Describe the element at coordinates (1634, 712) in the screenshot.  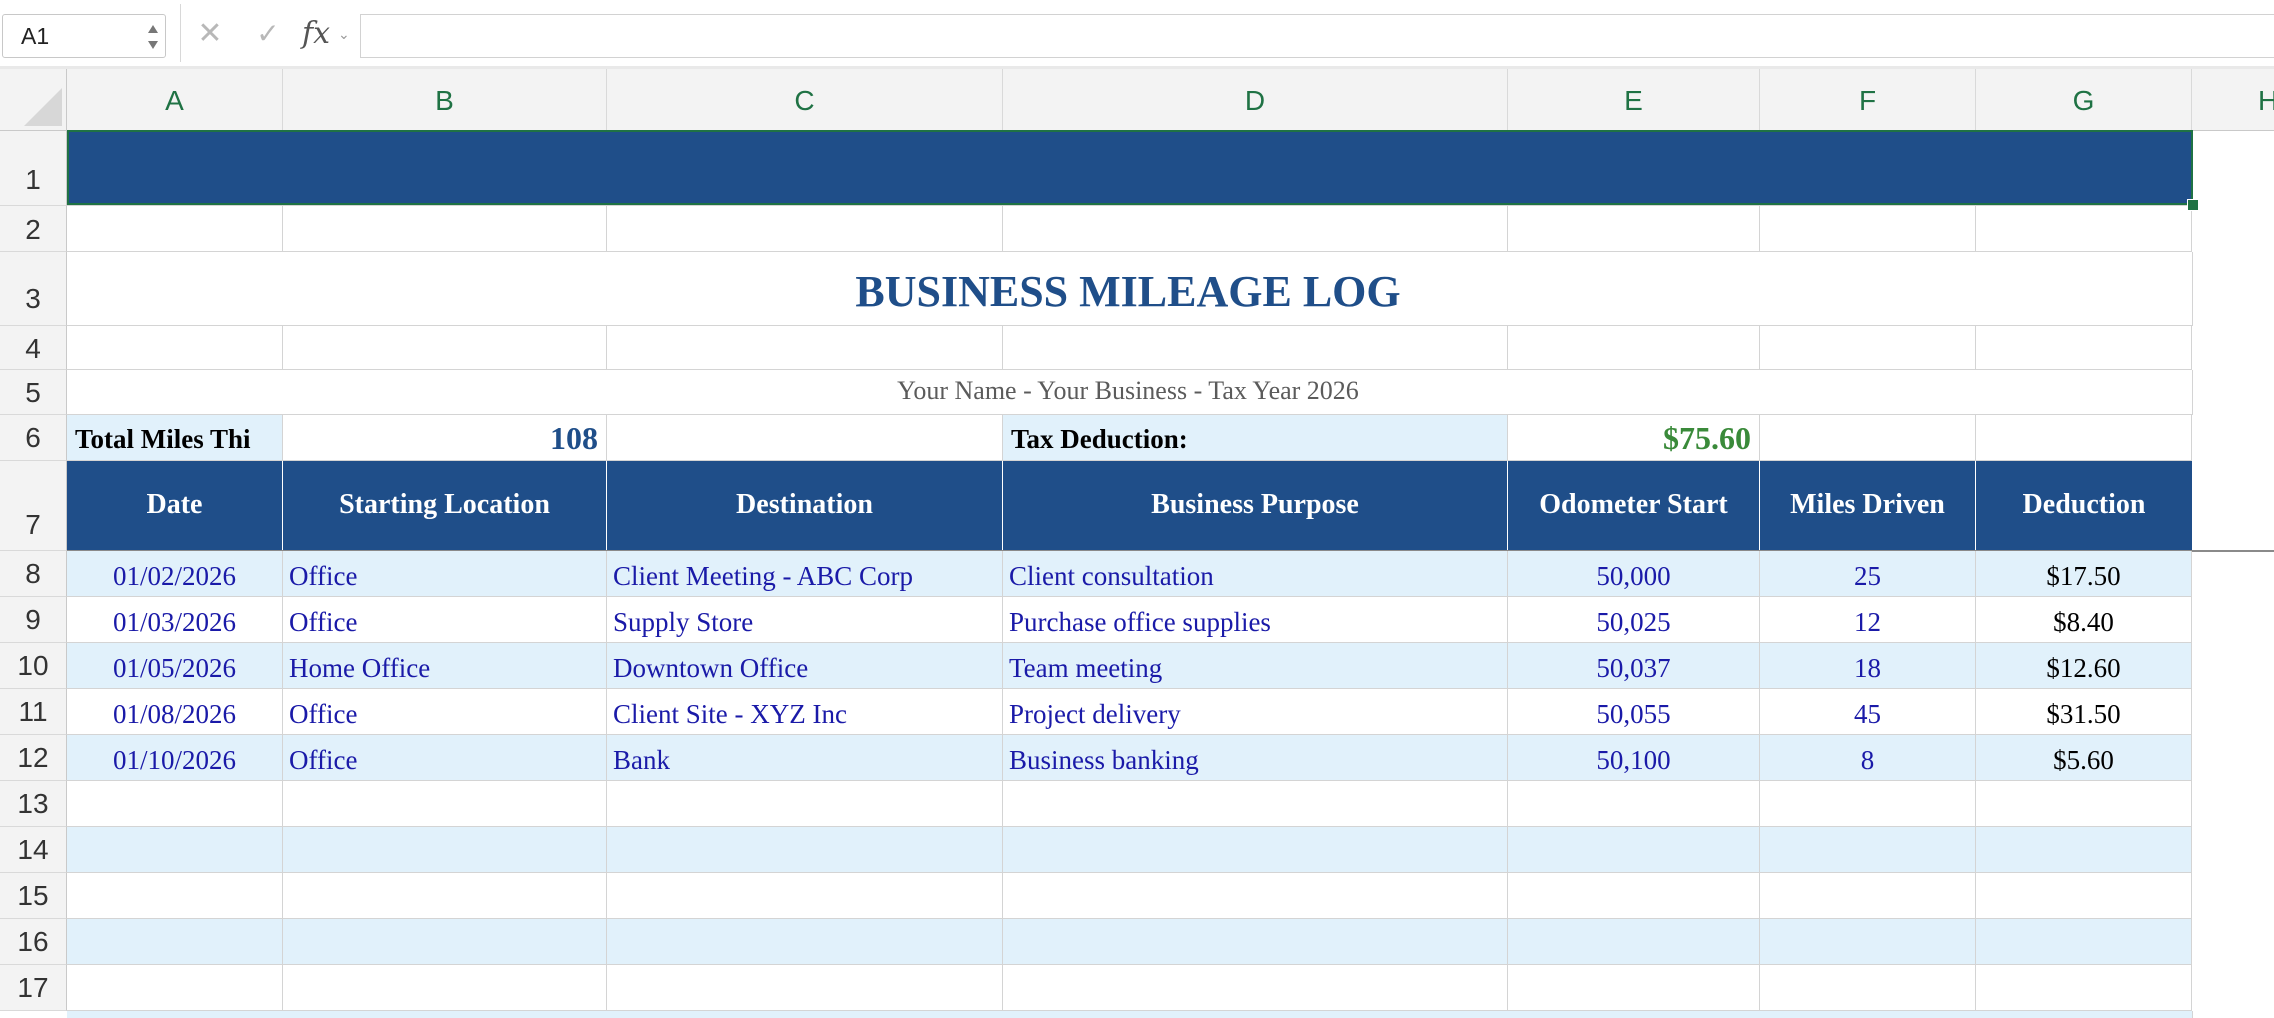
I see `odometer-cell: 50,055` at that location.